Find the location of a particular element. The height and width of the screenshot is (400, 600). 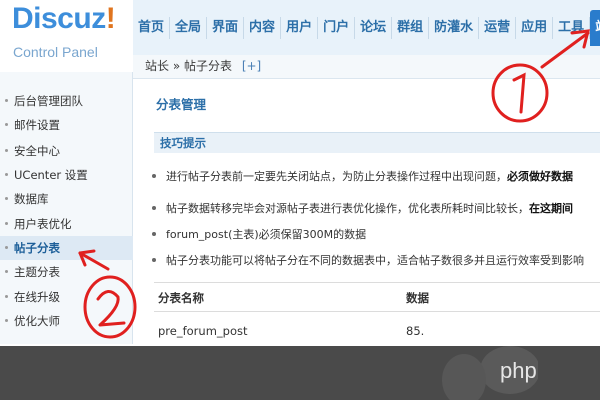

tip-item: 帖子分表功能可以将帖子分在不同的数据表中，适合帖子数很多并且运行效率受到影响 is located at coordinates (368, 260).